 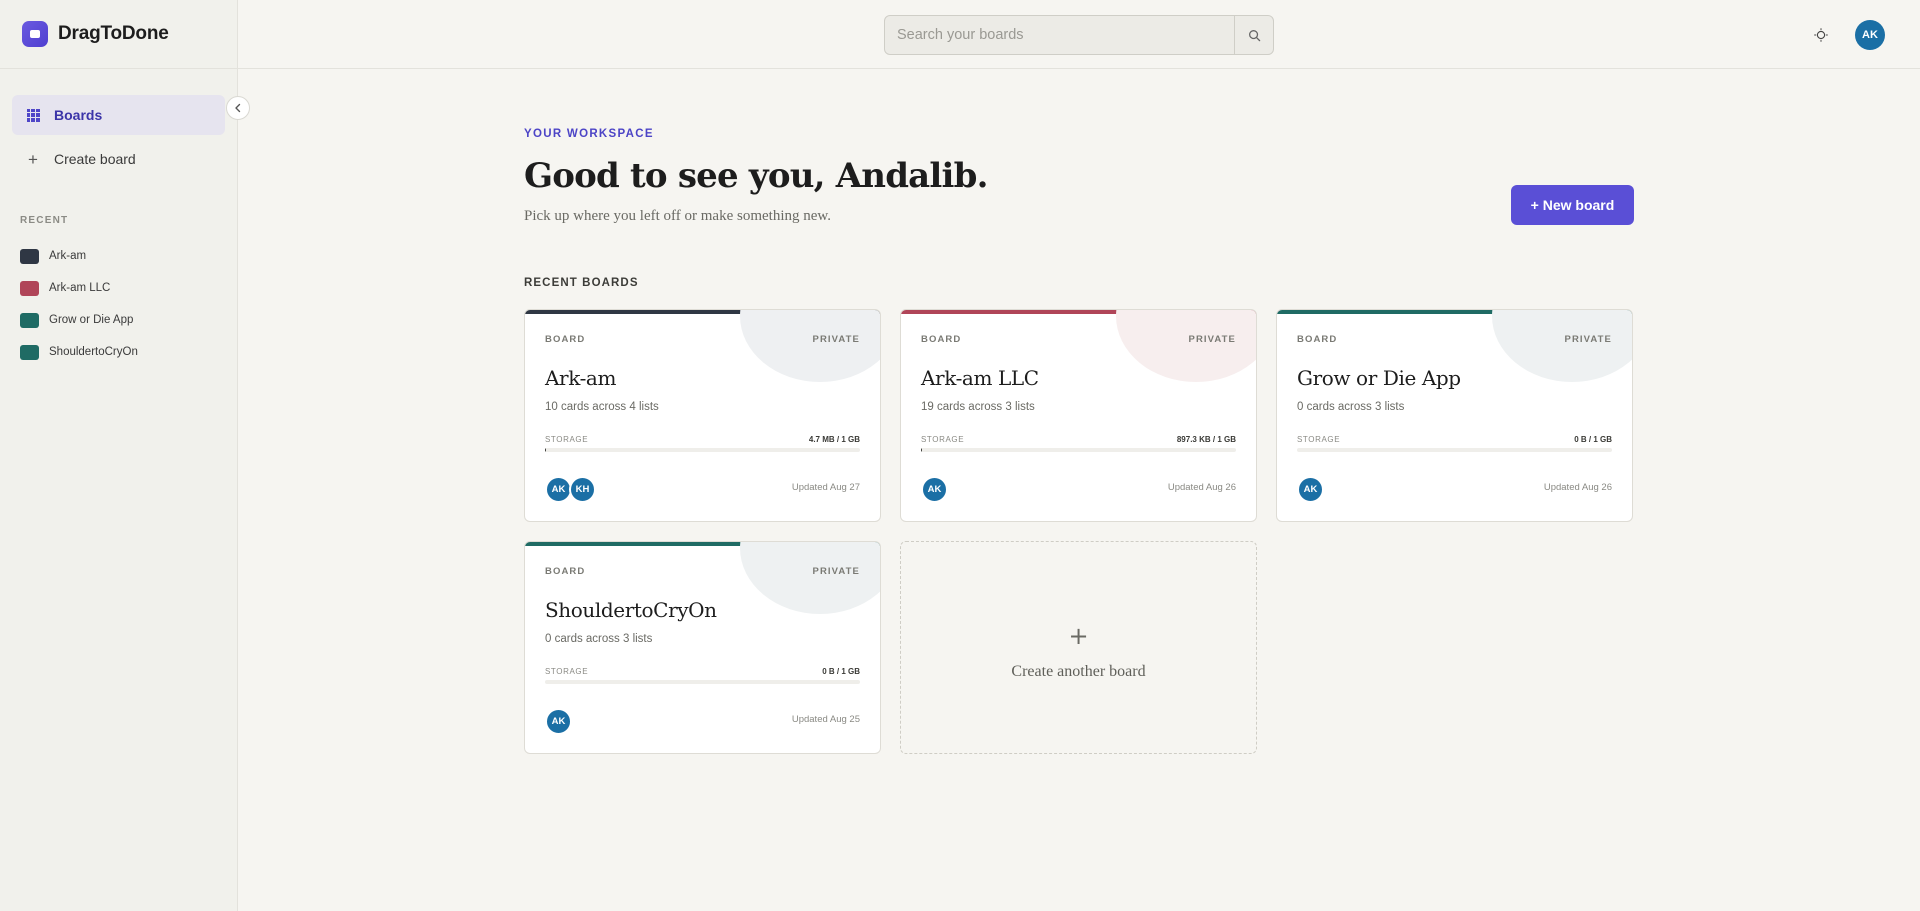 What do you see at coordinates (91, 320) in the screenshot?
I see `recent-item-label: Grow or Die App` at bounding box center [91, 320].